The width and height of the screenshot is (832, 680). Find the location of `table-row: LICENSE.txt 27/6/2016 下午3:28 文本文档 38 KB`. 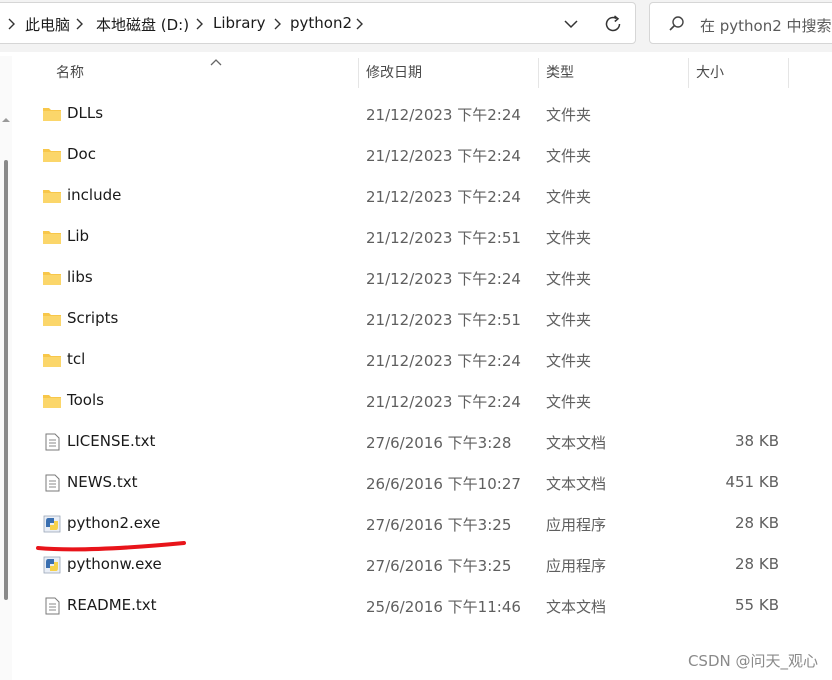

table-row: LICENSE.txt 27/6/2016 下午3:28 文本文档 38 KB is located at coordinates (416, 442).